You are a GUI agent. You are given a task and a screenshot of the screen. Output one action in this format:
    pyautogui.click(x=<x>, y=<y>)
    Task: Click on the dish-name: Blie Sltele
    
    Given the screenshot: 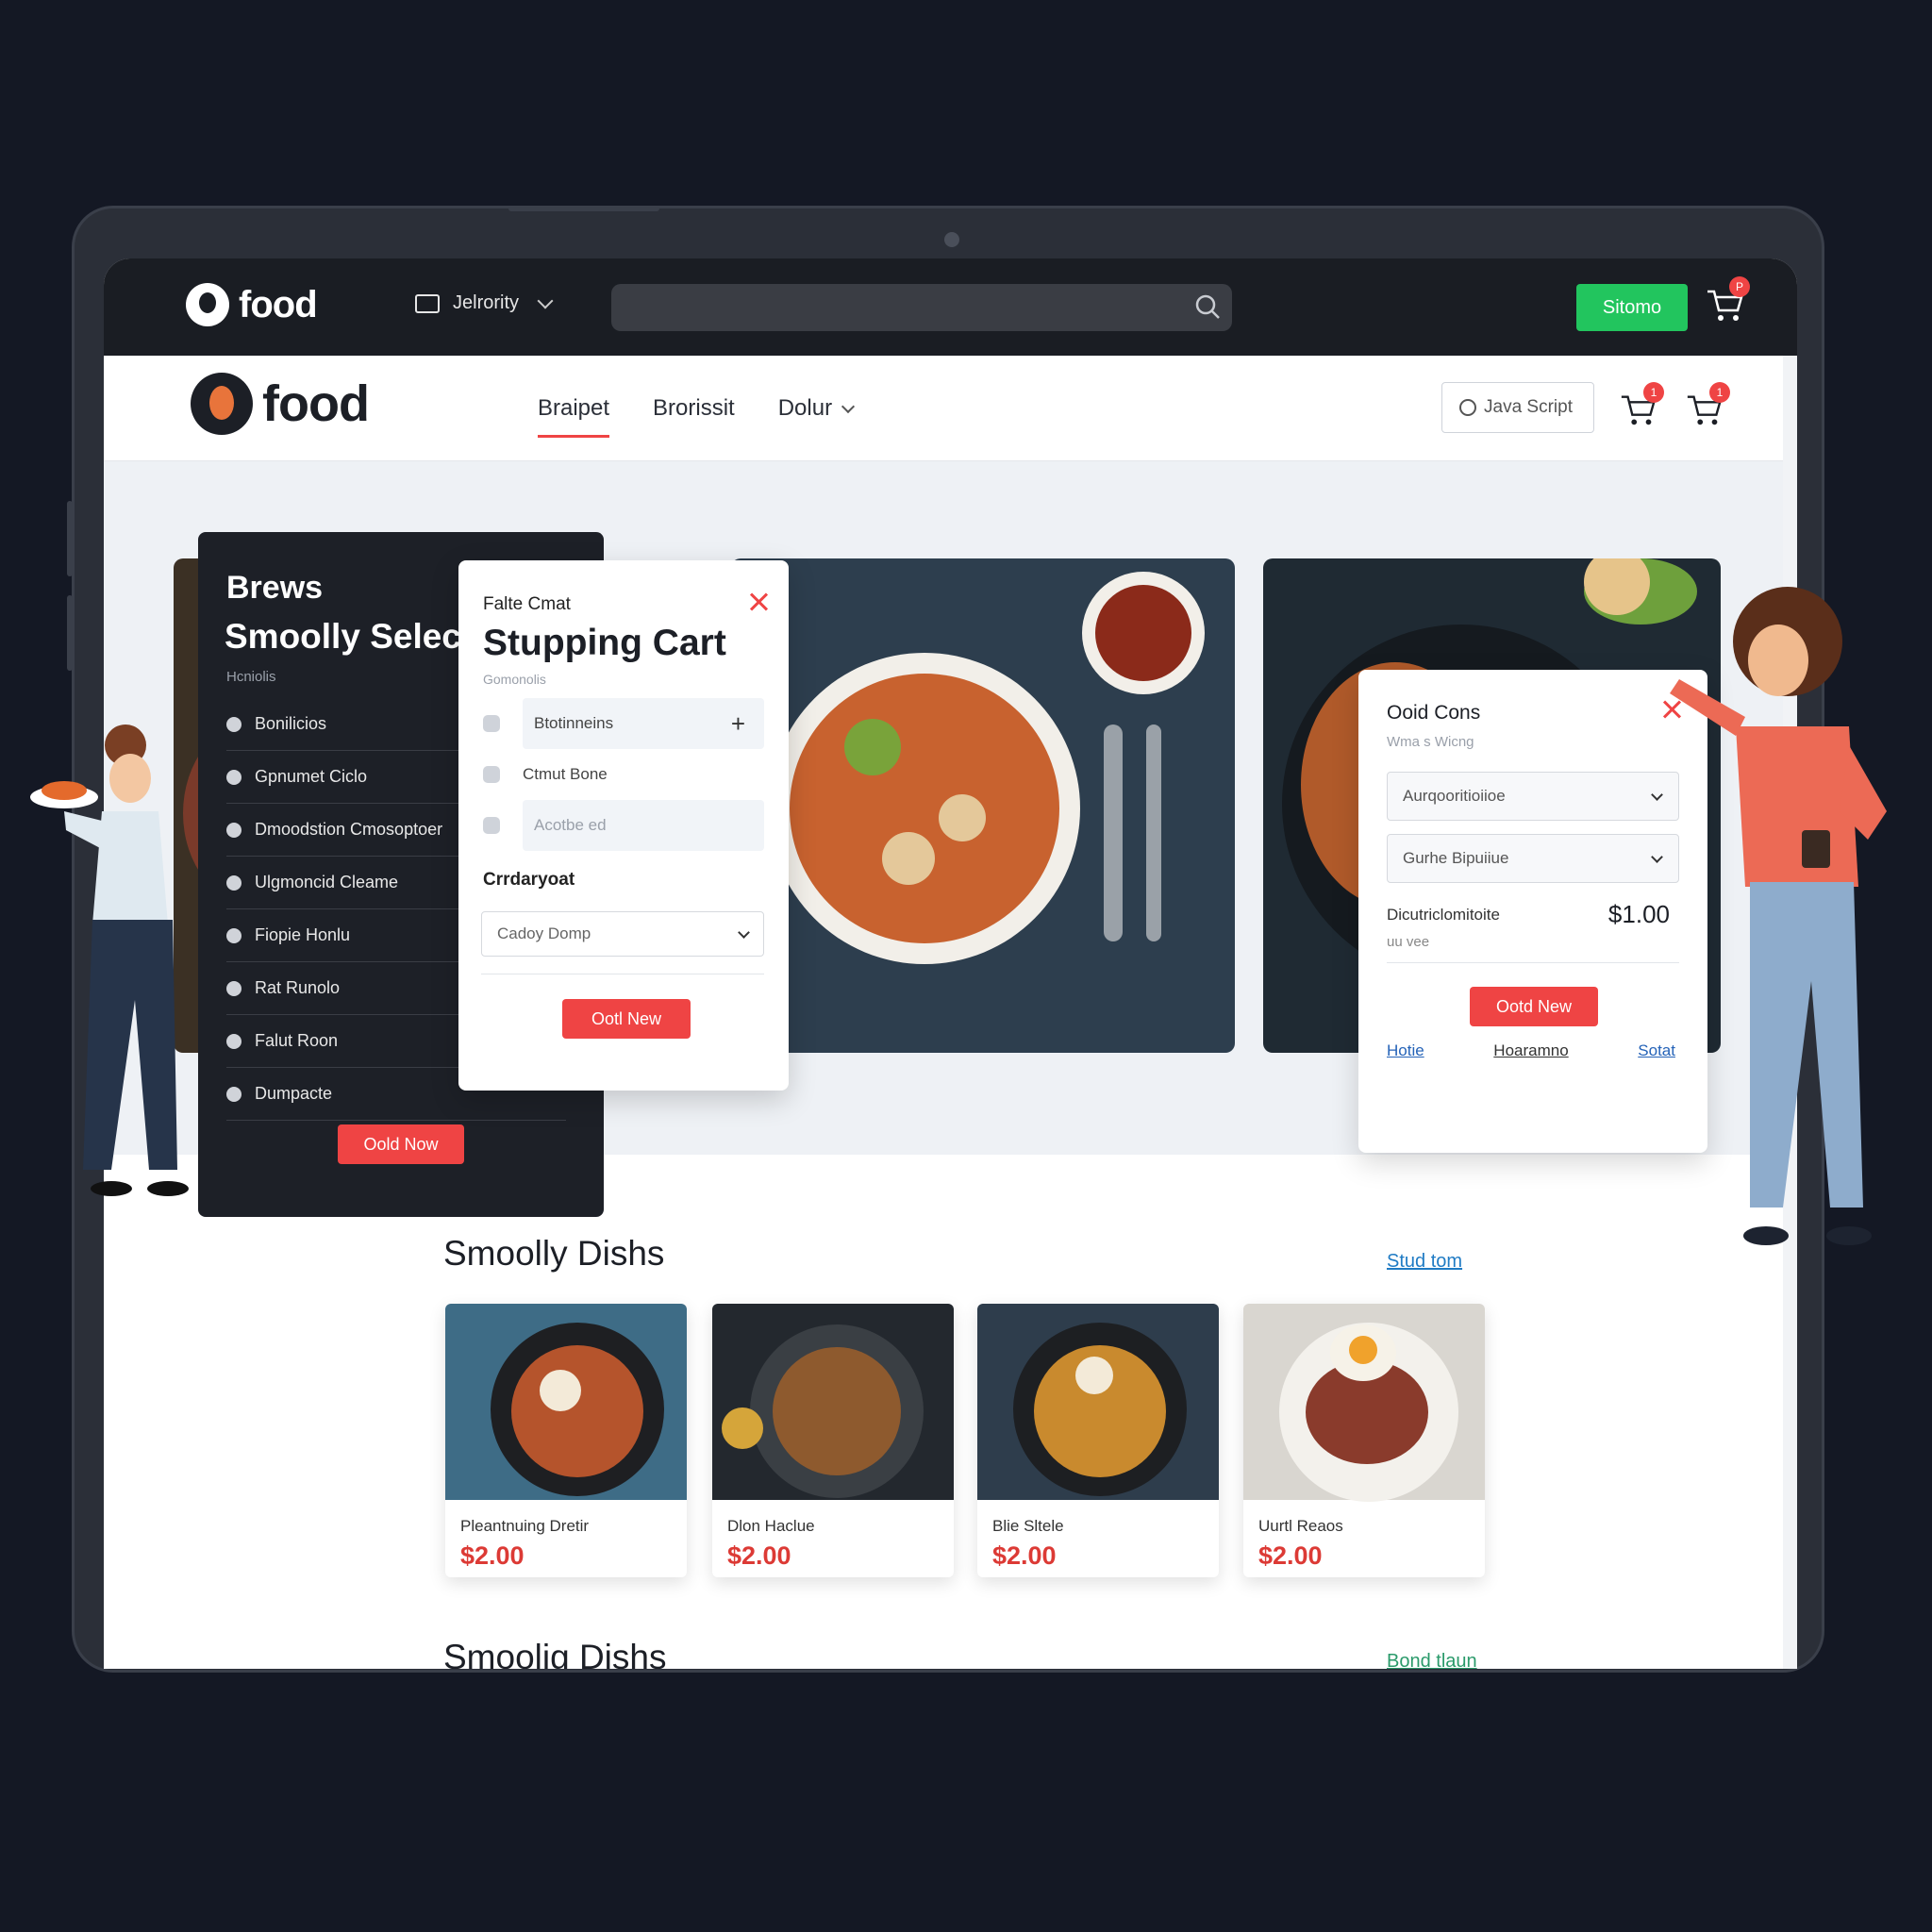 What is the action you would take?
    pyautogui.click(x=1028, y=1526)
    